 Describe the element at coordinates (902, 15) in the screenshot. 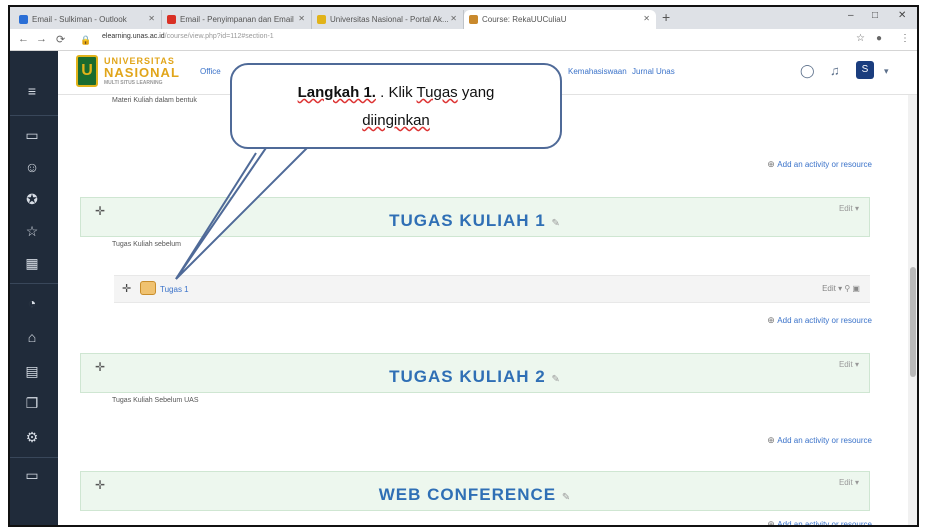

I see `close-window-button: ✕` at that location.